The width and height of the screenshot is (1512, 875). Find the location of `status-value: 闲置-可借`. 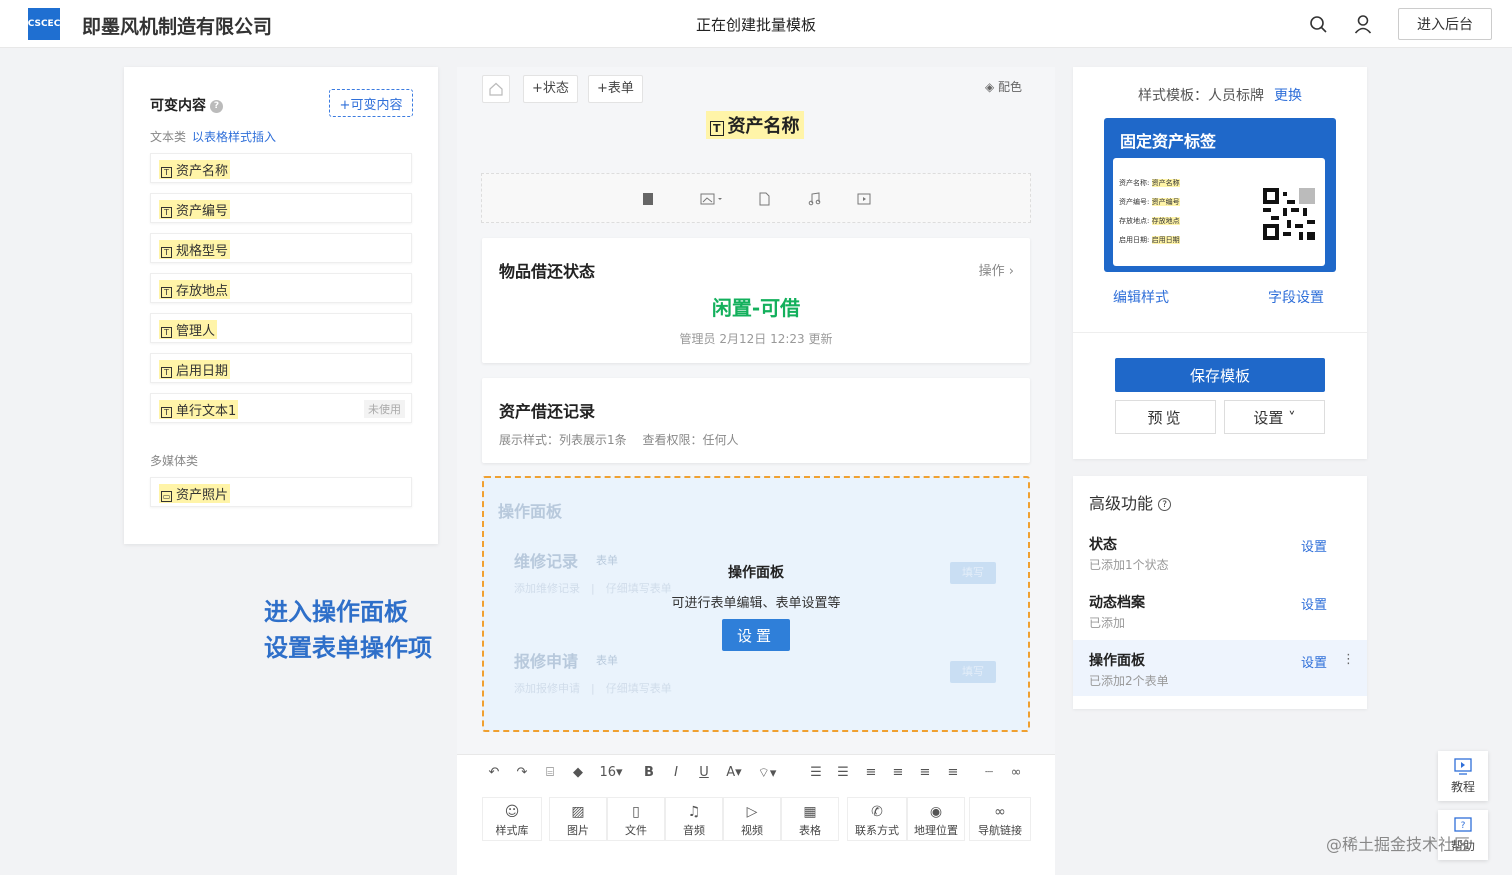

status-value: 闲置-可借 is located at coordinates (756, 308).